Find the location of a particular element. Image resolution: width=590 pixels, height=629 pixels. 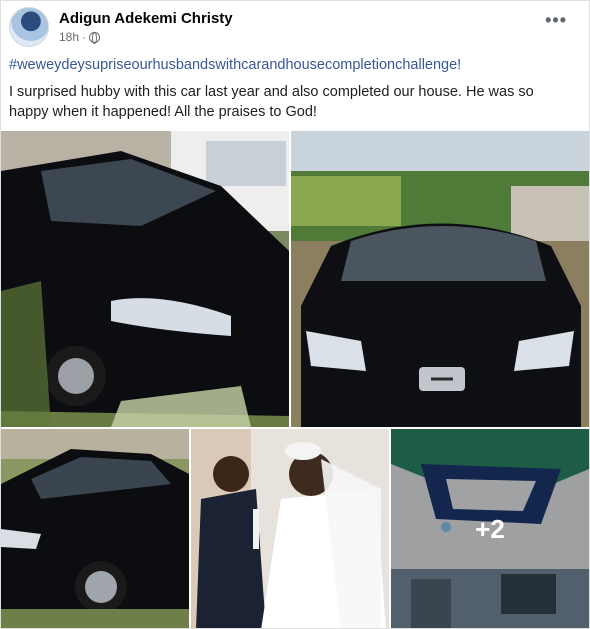

wedding-couple-photo is located at coordinates (290, 528).